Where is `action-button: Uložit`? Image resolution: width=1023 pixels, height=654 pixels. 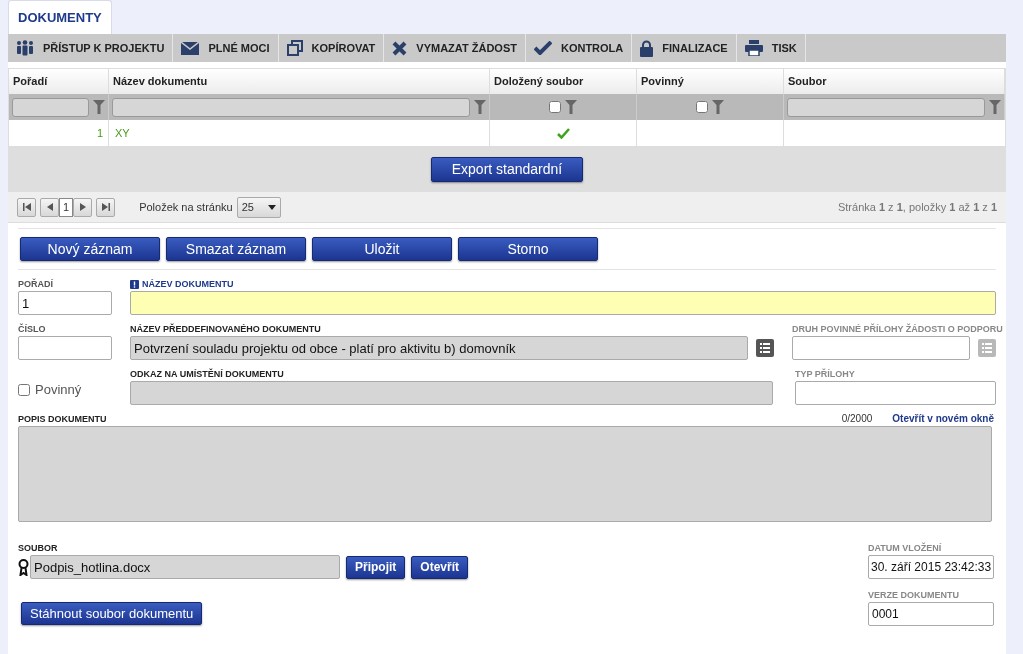
action-button: Uložit is located at coordinates (382, 249).